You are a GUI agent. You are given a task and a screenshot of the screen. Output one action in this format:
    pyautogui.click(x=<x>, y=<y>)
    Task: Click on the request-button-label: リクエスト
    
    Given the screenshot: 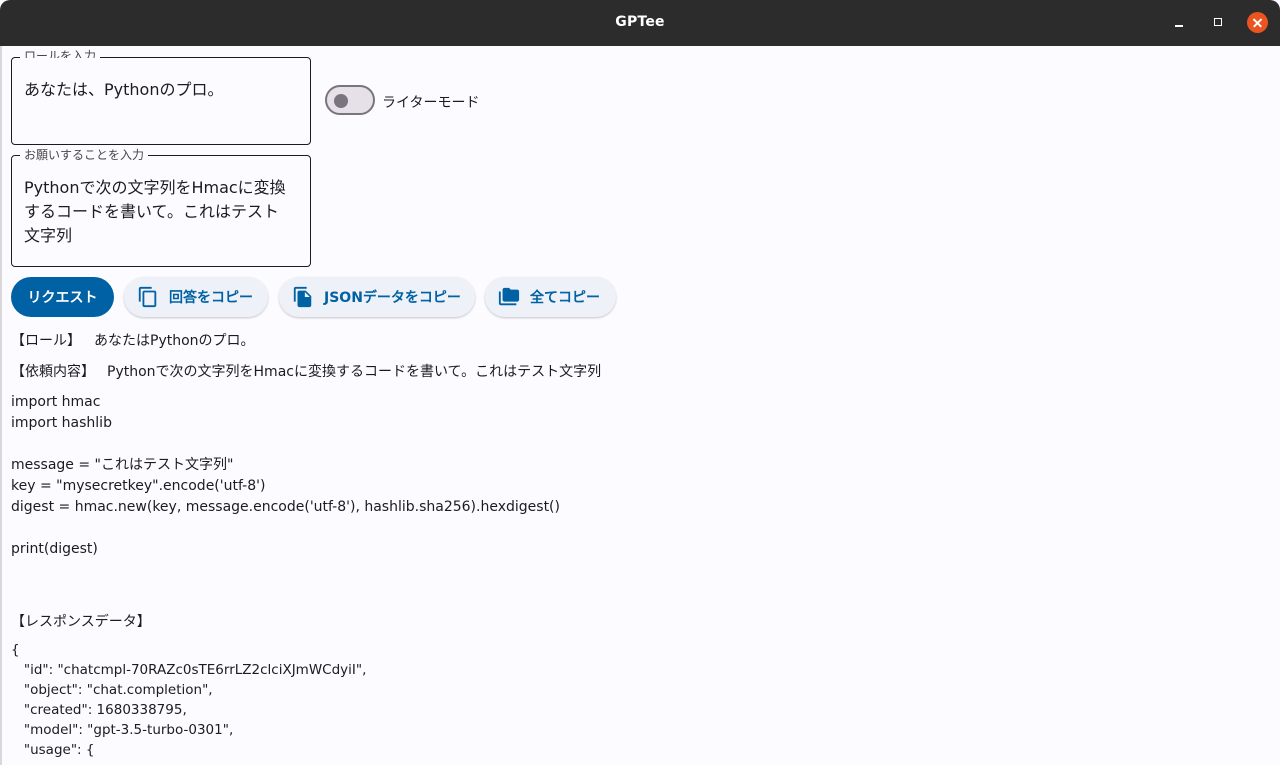 What is the action you would take?
    pyautogui.click(x=62, y=298)
    